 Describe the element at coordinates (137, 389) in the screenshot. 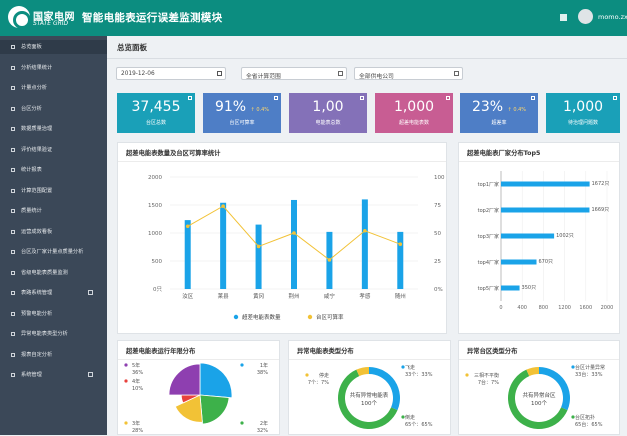

I see `slice-percent: 10%` at that location.